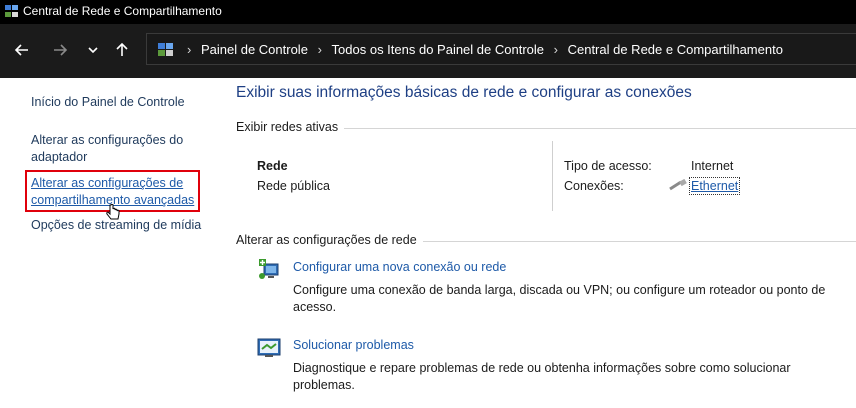  I want to click on arrow-left-icon, so click(21, 50).